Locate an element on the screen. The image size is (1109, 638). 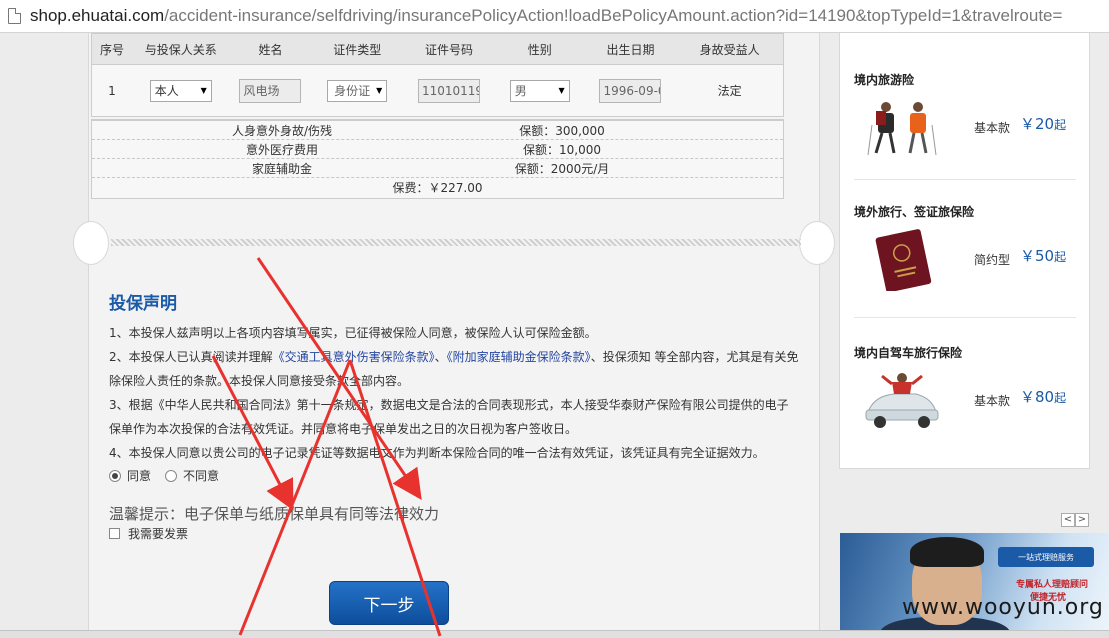
col-header-birth: 出生日期 is located at coordinates (630, 49).